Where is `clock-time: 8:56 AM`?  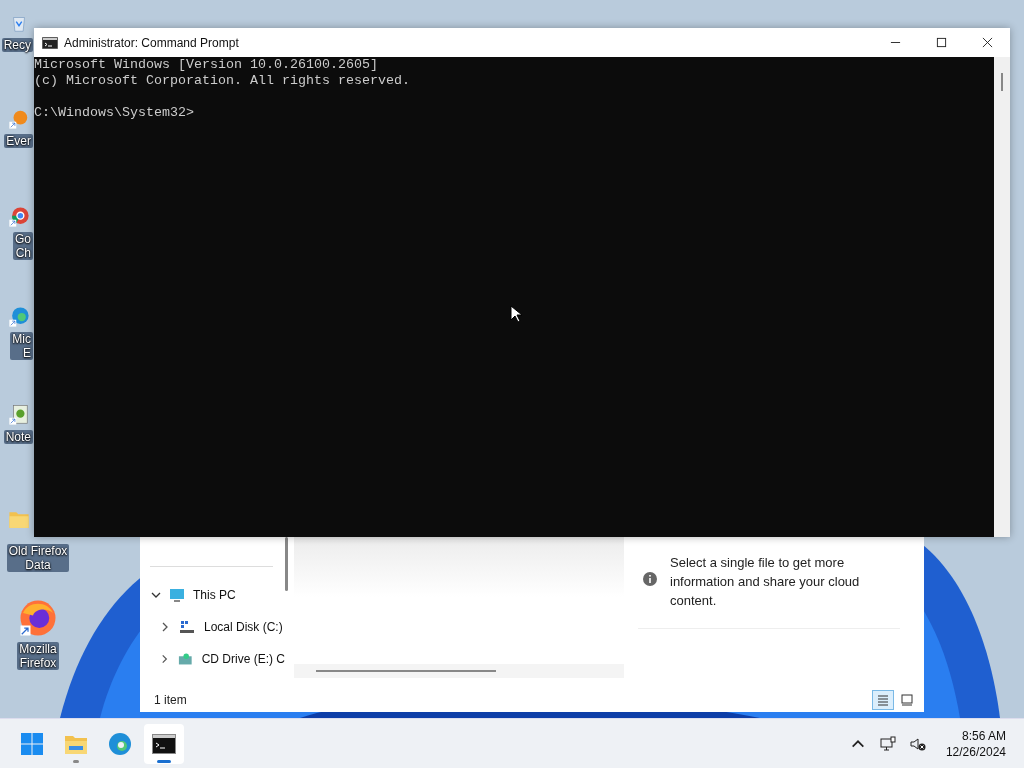 clock-time: 8:56 AM is located at coordinates (983, 735).